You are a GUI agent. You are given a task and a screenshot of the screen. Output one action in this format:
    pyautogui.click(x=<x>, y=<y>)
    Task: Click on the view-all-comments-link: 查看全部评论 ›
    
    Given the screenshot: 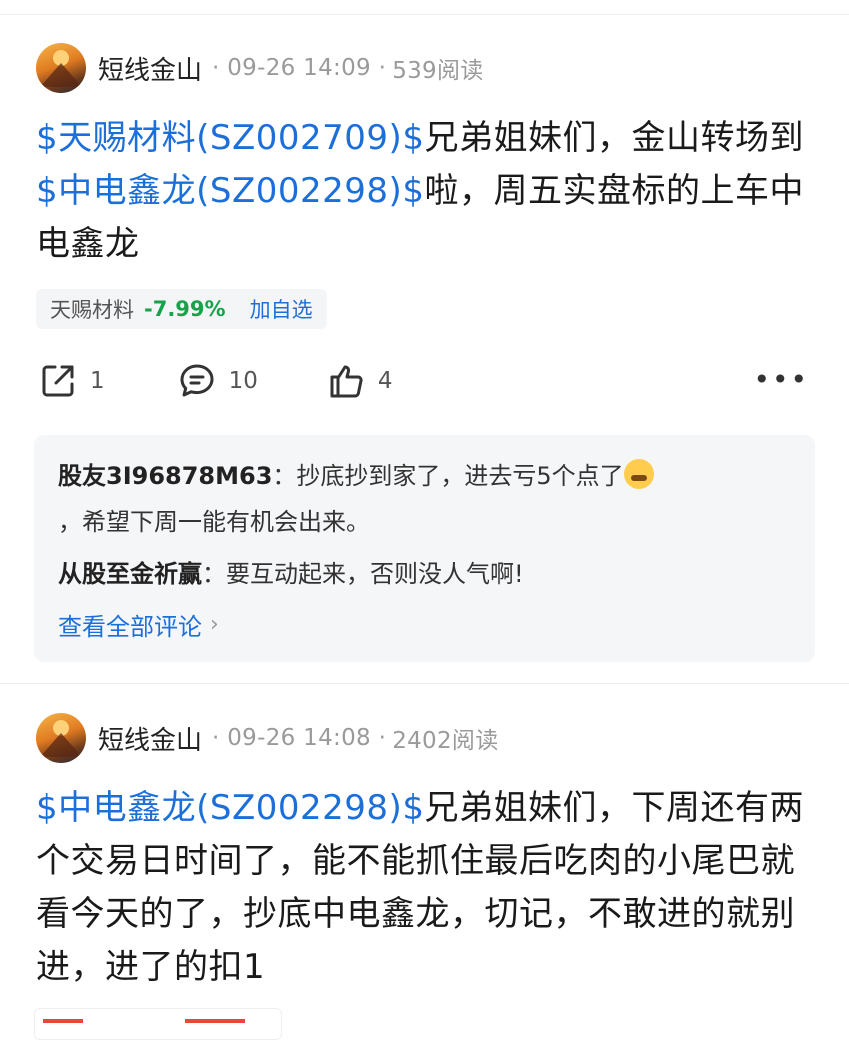 What is the action you would take?
    pyautogui.click(x=424, y=624)
    